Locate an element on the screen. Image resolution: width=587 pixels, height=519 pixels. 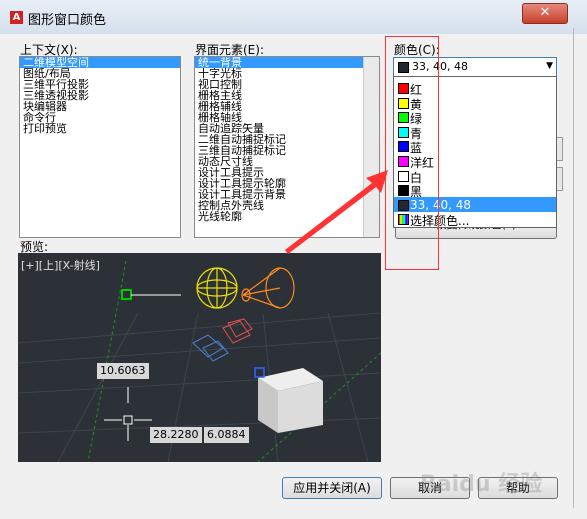
annotation-arrow-icon is located at coordinates (336, 212).